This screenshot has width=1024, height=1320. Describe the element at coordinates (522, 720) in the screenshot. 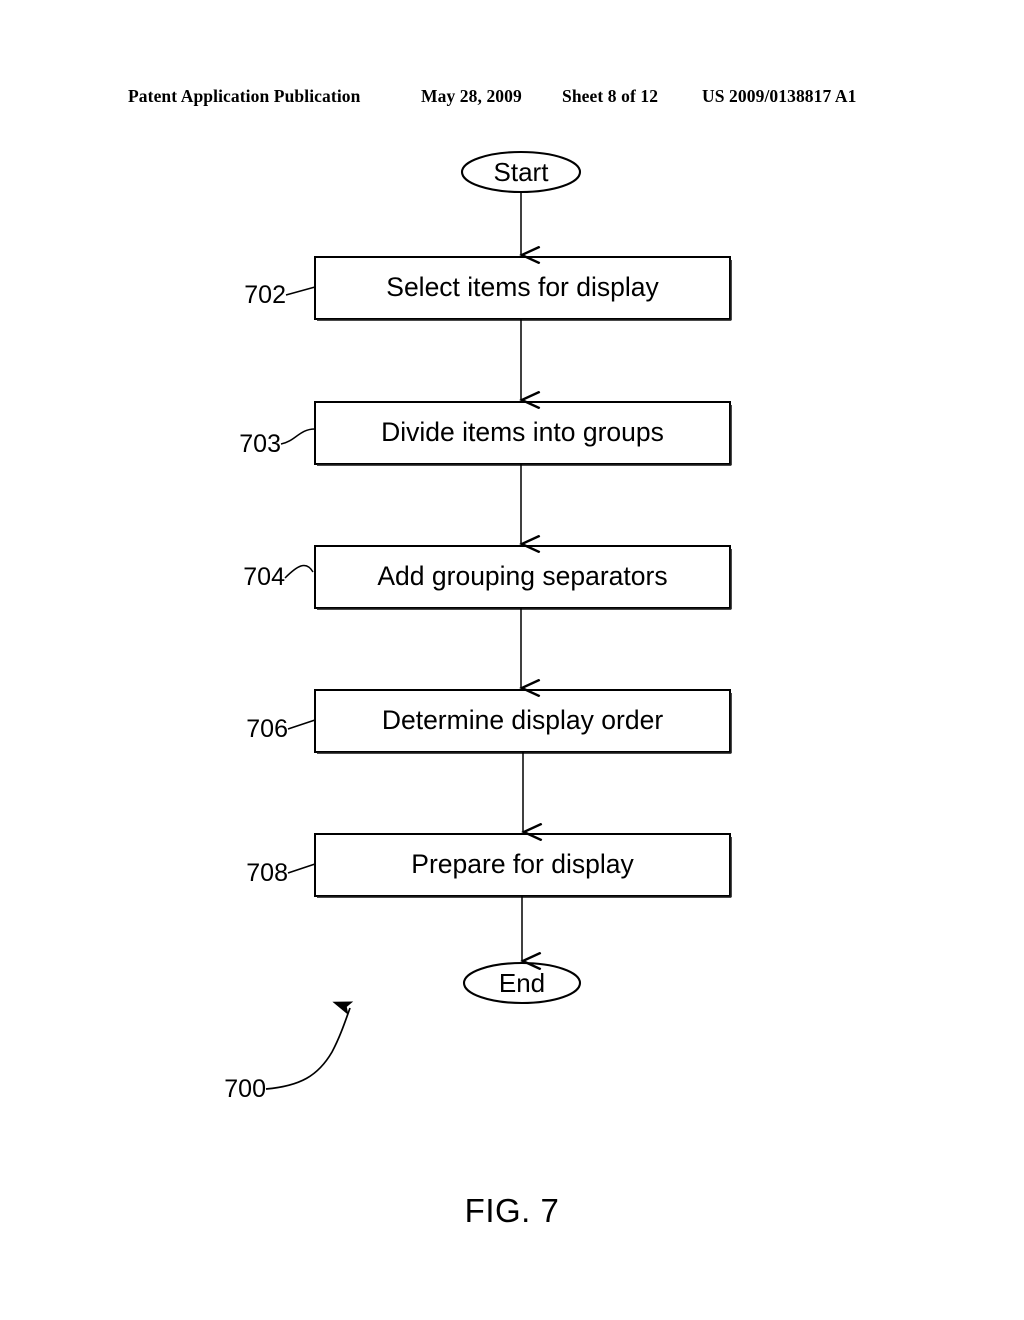

I see `process-label-706: Determine display order` at that location.